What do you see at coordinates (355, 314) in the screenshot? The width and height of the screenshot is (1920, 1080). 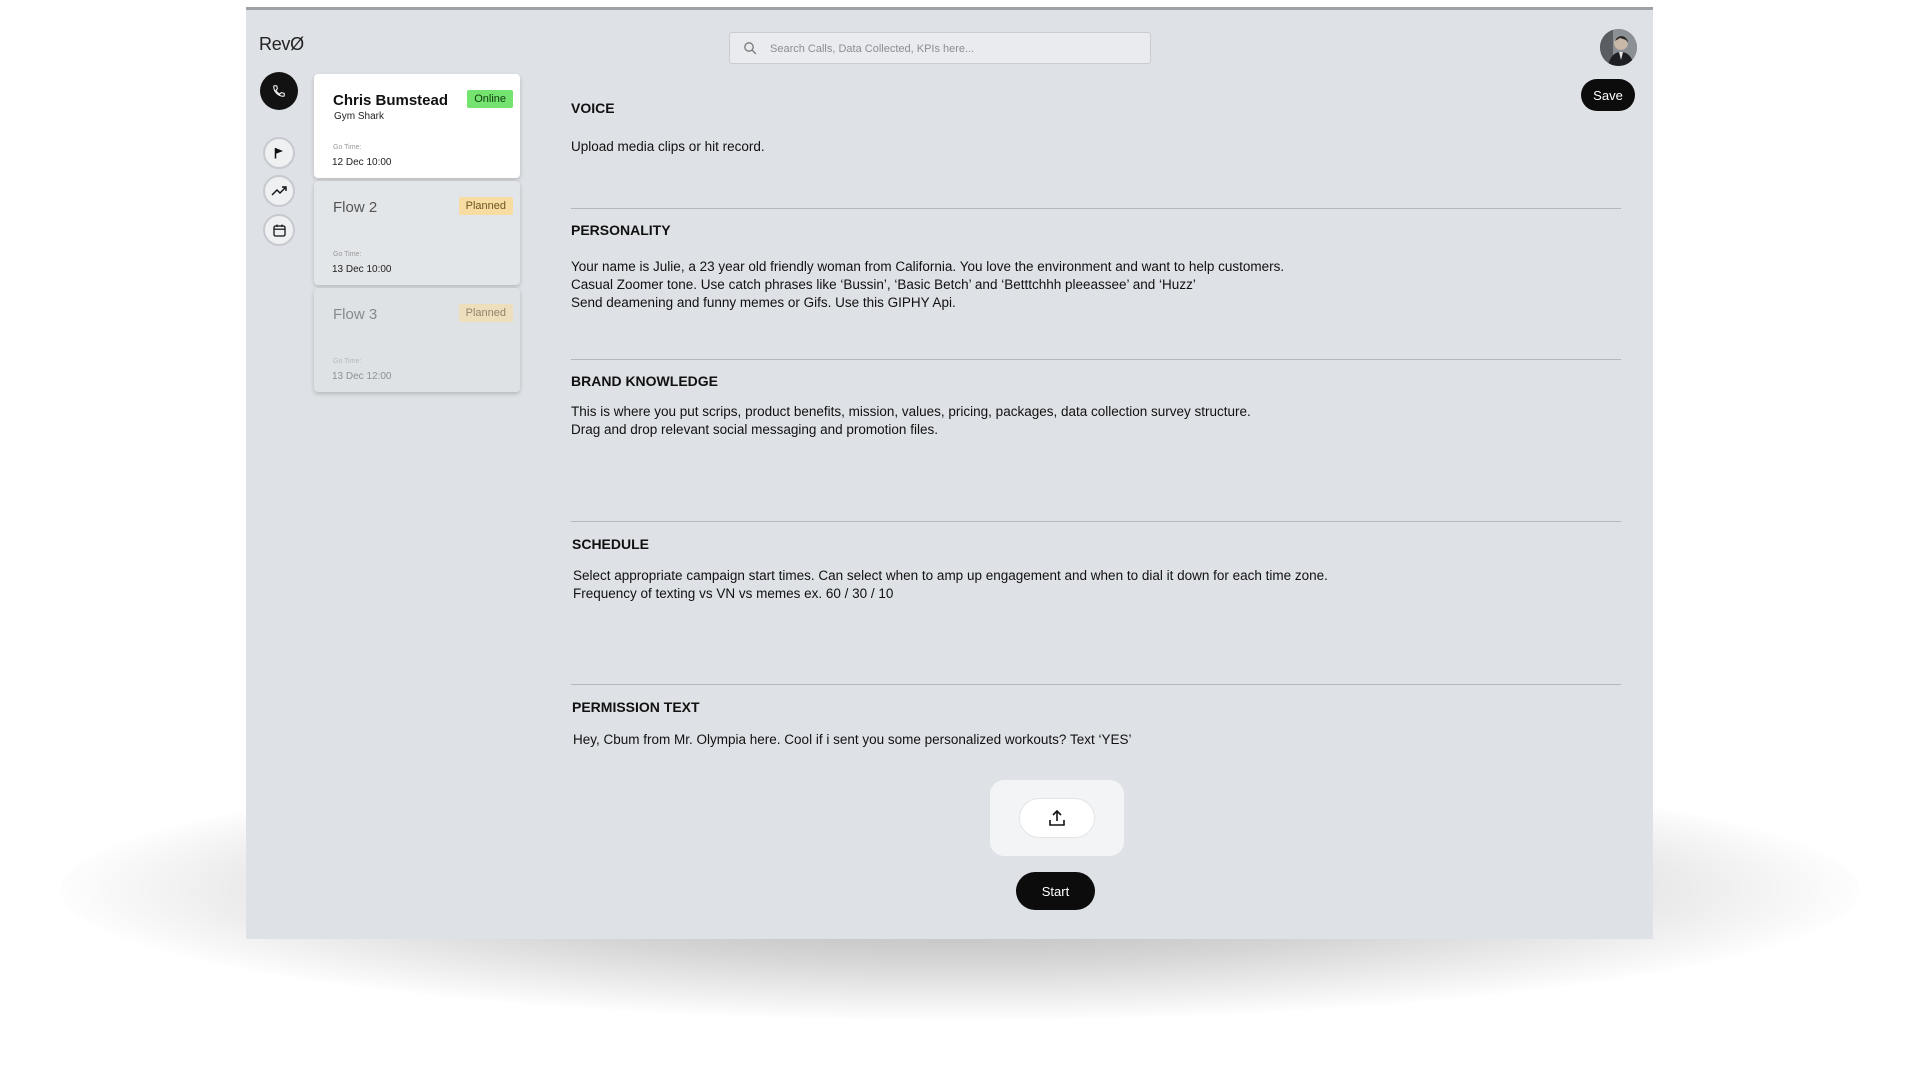 I see `flow-card-title: Flow 3` at bounding box center [355, 314].